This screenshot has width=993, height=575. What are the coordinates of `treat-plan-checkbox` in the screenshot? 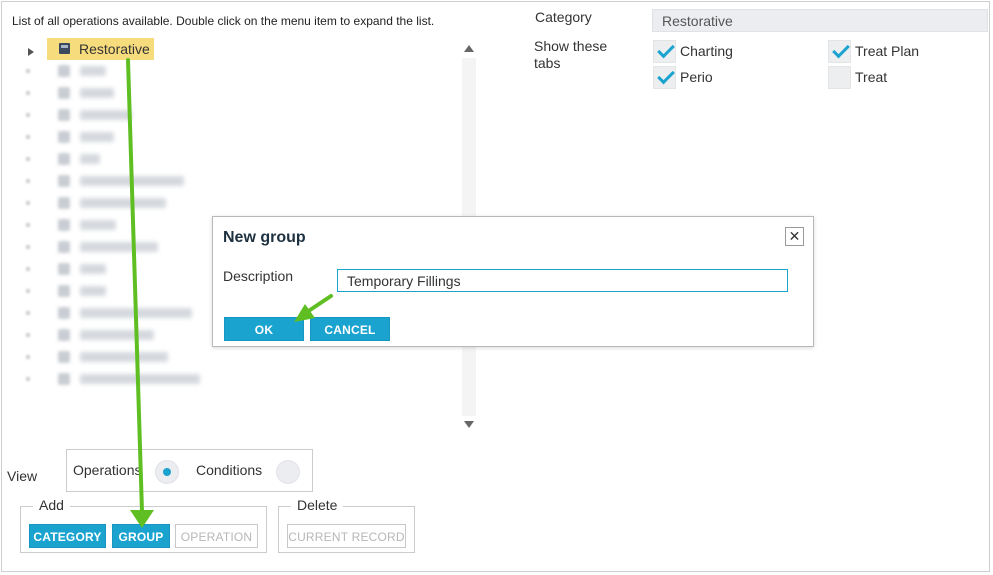 It's located at (839, 51).